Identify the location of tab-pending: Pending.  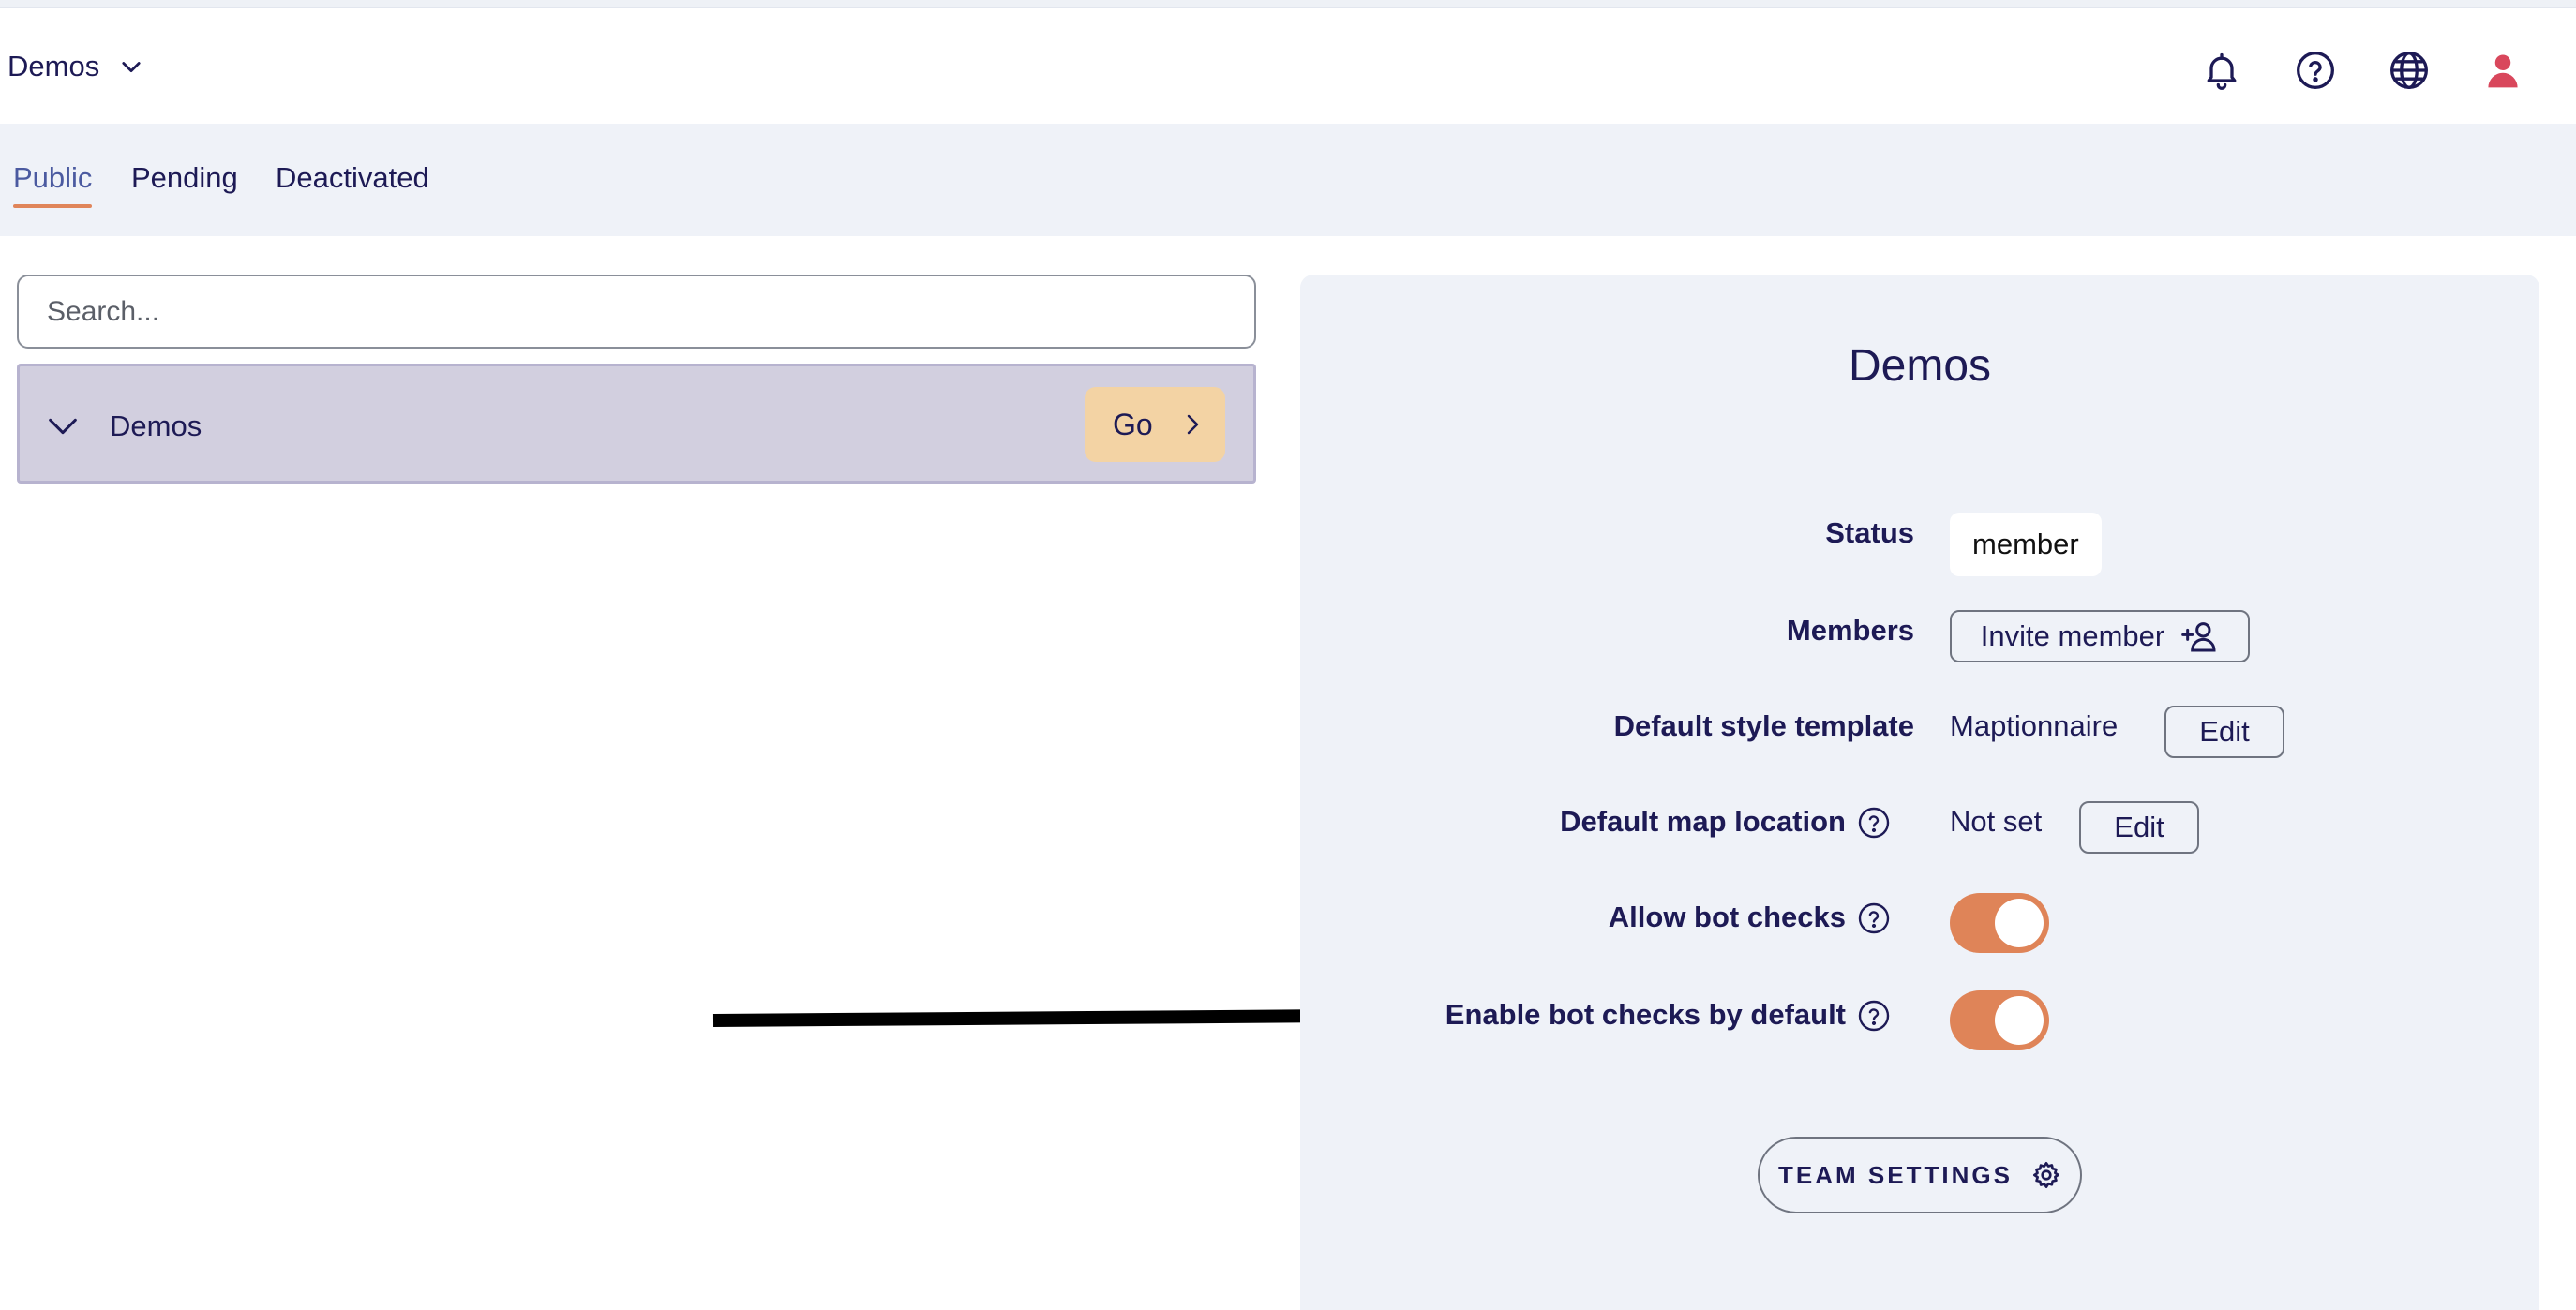
(184, 184).